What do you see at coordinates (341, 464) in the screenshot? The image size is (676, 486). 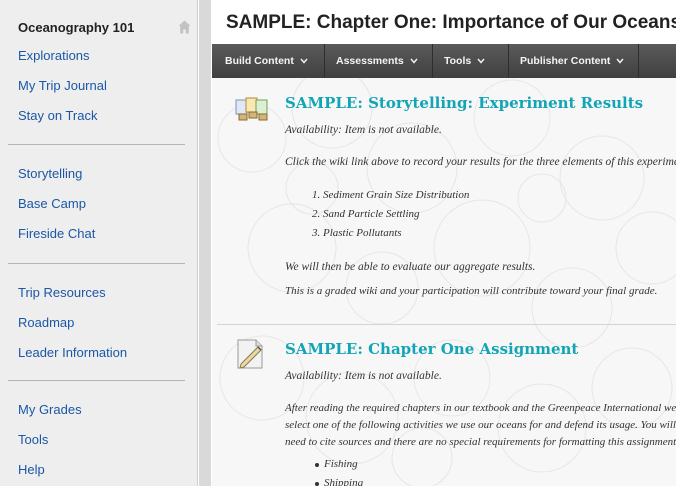 I see `bullet-list-item: Fishing` at bounding box center [341, 464].